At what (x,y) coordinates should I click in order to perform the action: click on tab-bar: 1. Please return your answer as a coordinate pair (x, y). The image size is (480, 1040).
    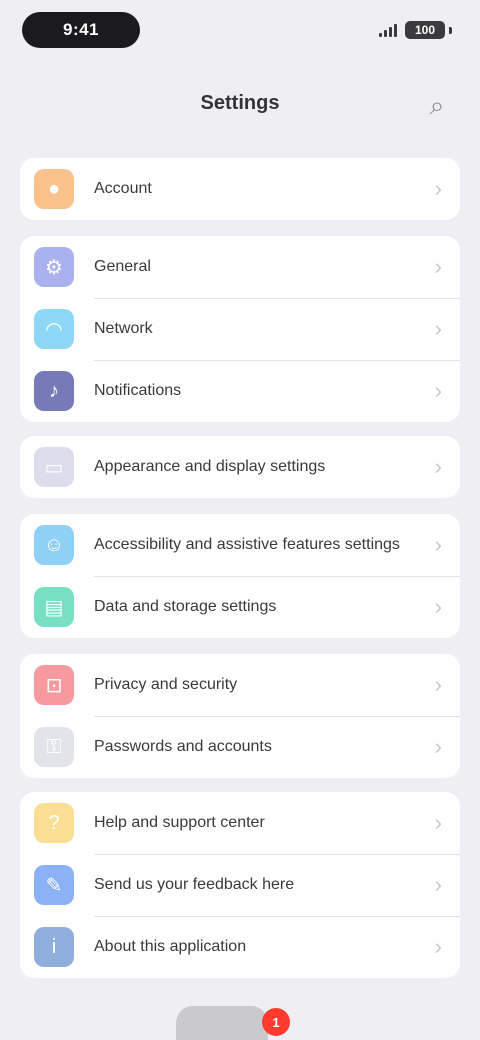
    Looking at the image, I should click on (240, 1013).